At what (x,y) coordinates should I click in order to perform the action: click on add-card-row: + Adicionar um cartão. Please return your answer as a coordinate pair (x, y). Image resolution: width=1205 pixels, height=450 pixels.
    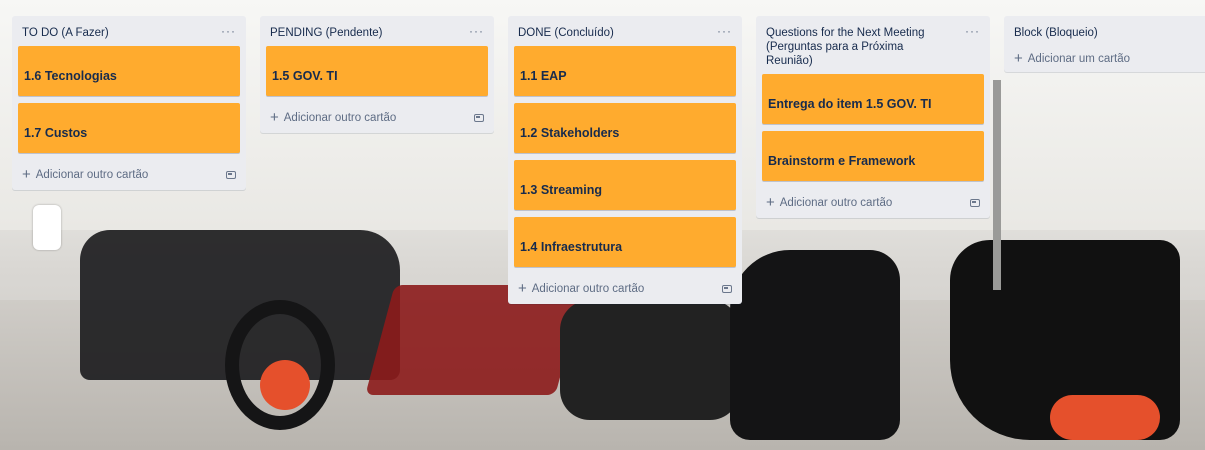
    Looking at the image, I should click on (1106, 59).